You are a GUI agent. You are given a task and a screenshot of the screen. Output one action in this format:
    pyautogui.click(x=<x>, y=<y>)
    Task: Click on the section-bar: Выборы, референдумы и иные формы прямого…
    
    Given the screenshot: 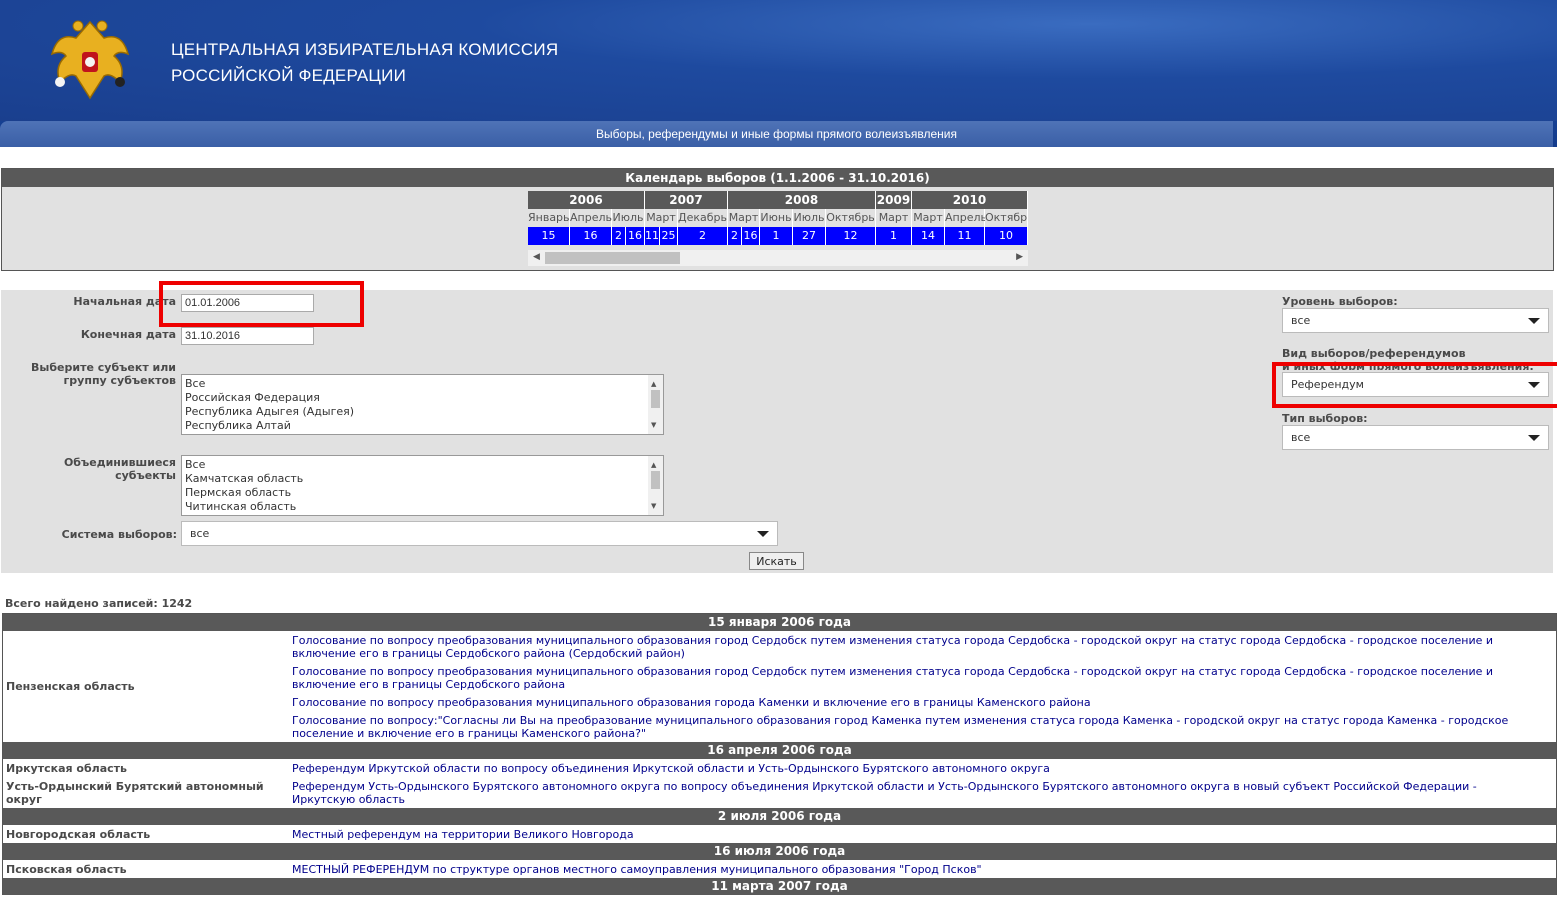 What is the action you would take?
    pyautogui.click(x=776, y=134)
    